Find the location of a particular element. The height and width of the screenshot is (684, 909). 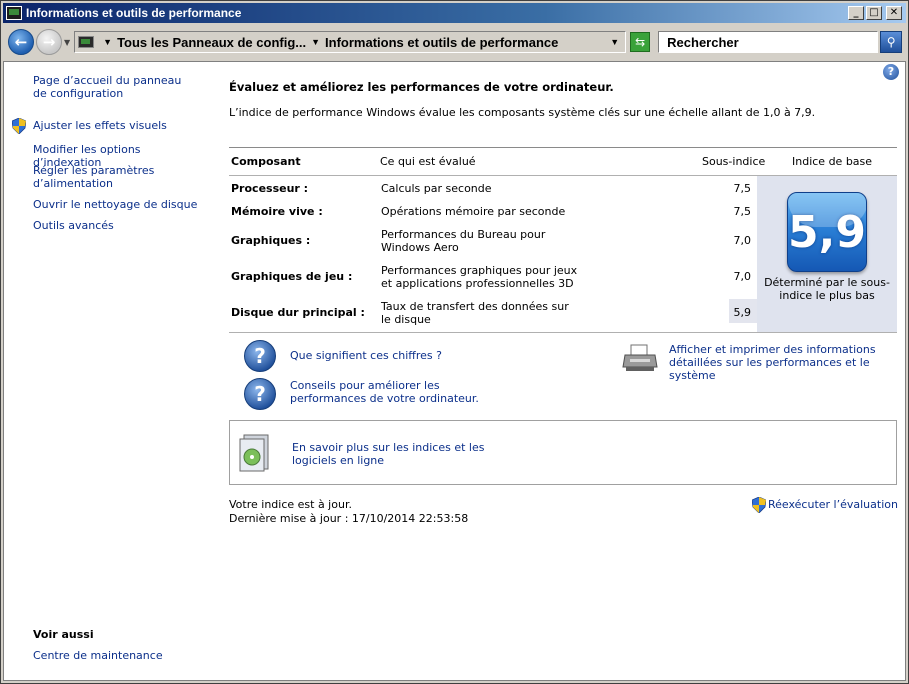

forward-button: → is located at coordinates (49, 42).